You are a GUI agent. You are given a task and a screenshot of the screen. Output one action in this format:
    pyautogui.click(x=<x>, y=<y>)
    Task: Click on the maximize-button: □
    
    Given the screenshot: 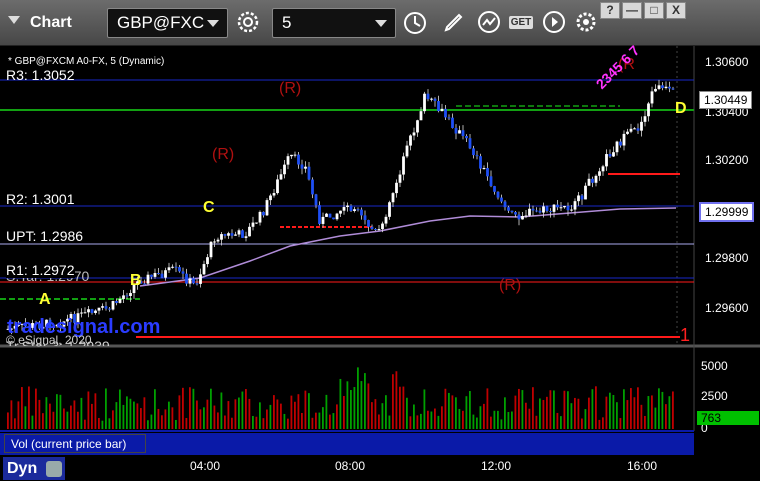 What is the action you would take?
    pyautogui.click(x=654, y=10)
    